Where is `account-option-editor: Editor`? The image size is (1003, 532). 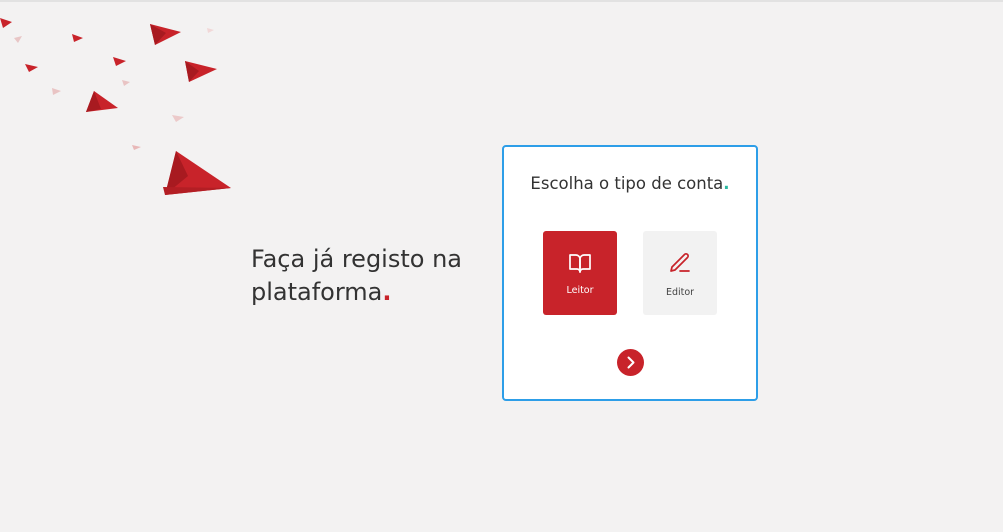
account-option-editor: Editor is located at coordinates (680, 273).